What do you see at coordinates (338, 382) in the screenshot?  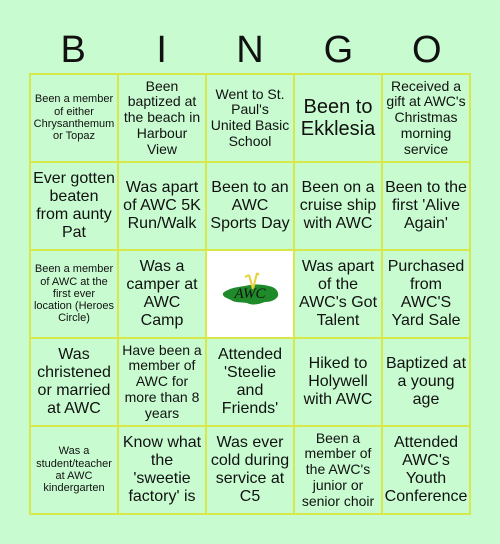 I see `bingo-cell: Hiked to Holywell with AWC` at bounding box center [338, 382].